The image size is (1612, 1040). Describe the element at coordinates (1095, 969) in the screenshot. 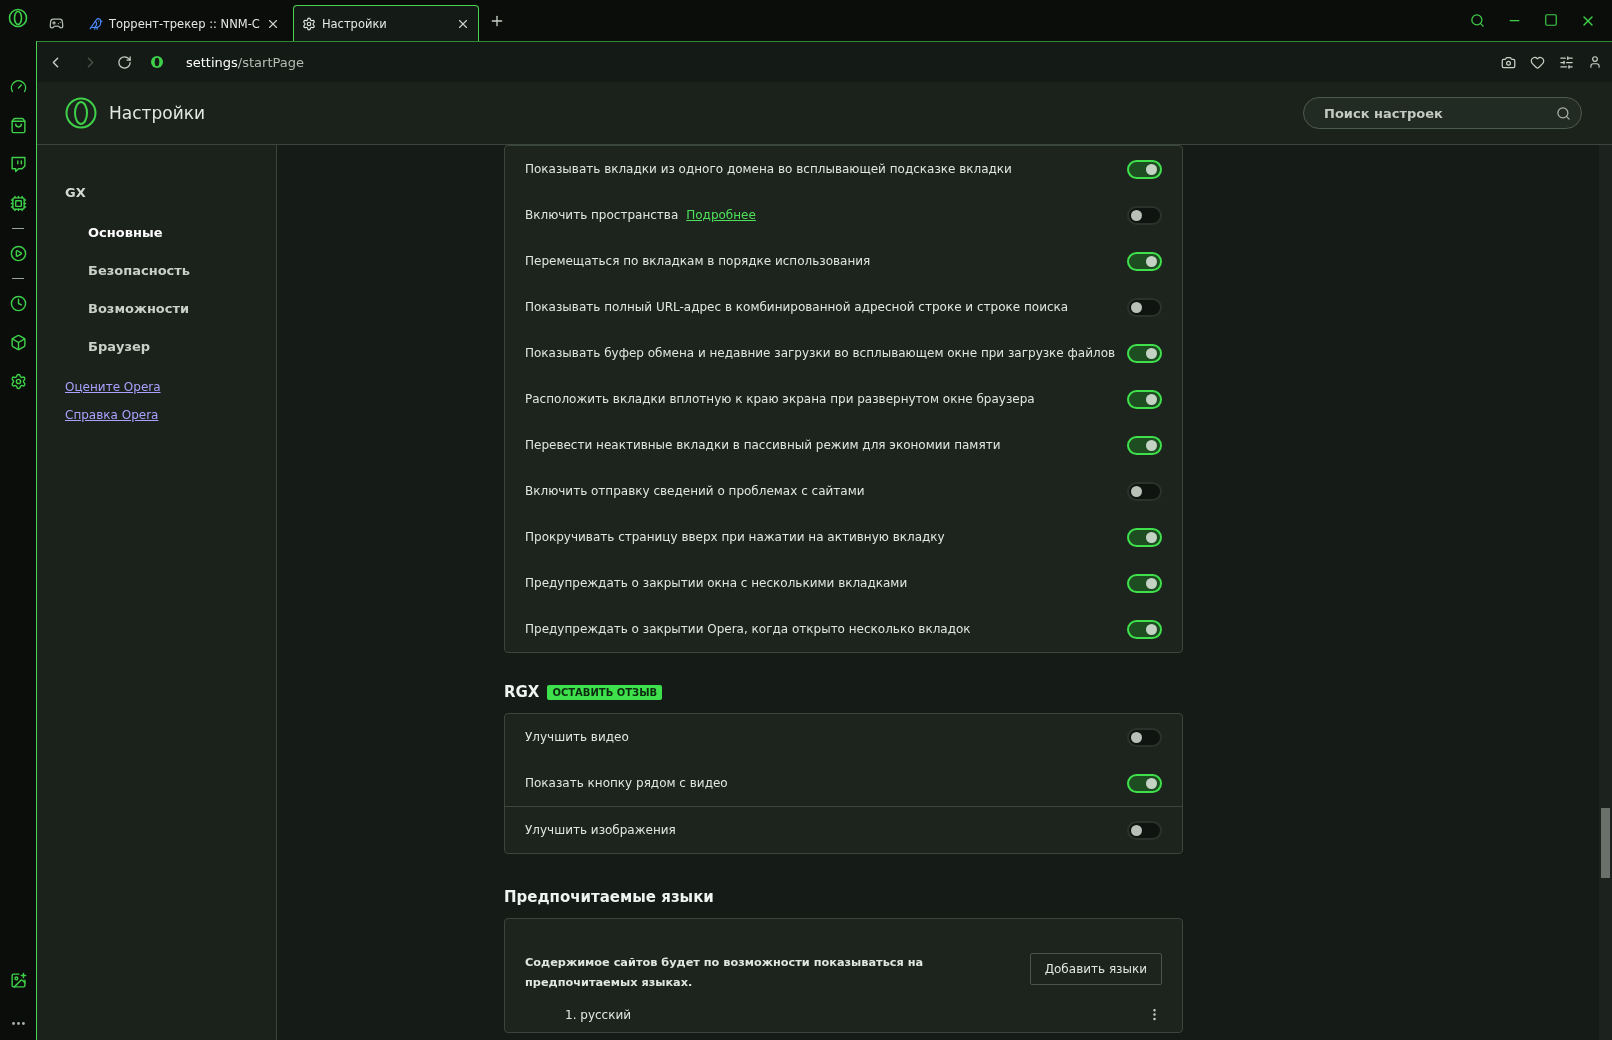

I see `add-languages-button: Добавить языки` at that location.